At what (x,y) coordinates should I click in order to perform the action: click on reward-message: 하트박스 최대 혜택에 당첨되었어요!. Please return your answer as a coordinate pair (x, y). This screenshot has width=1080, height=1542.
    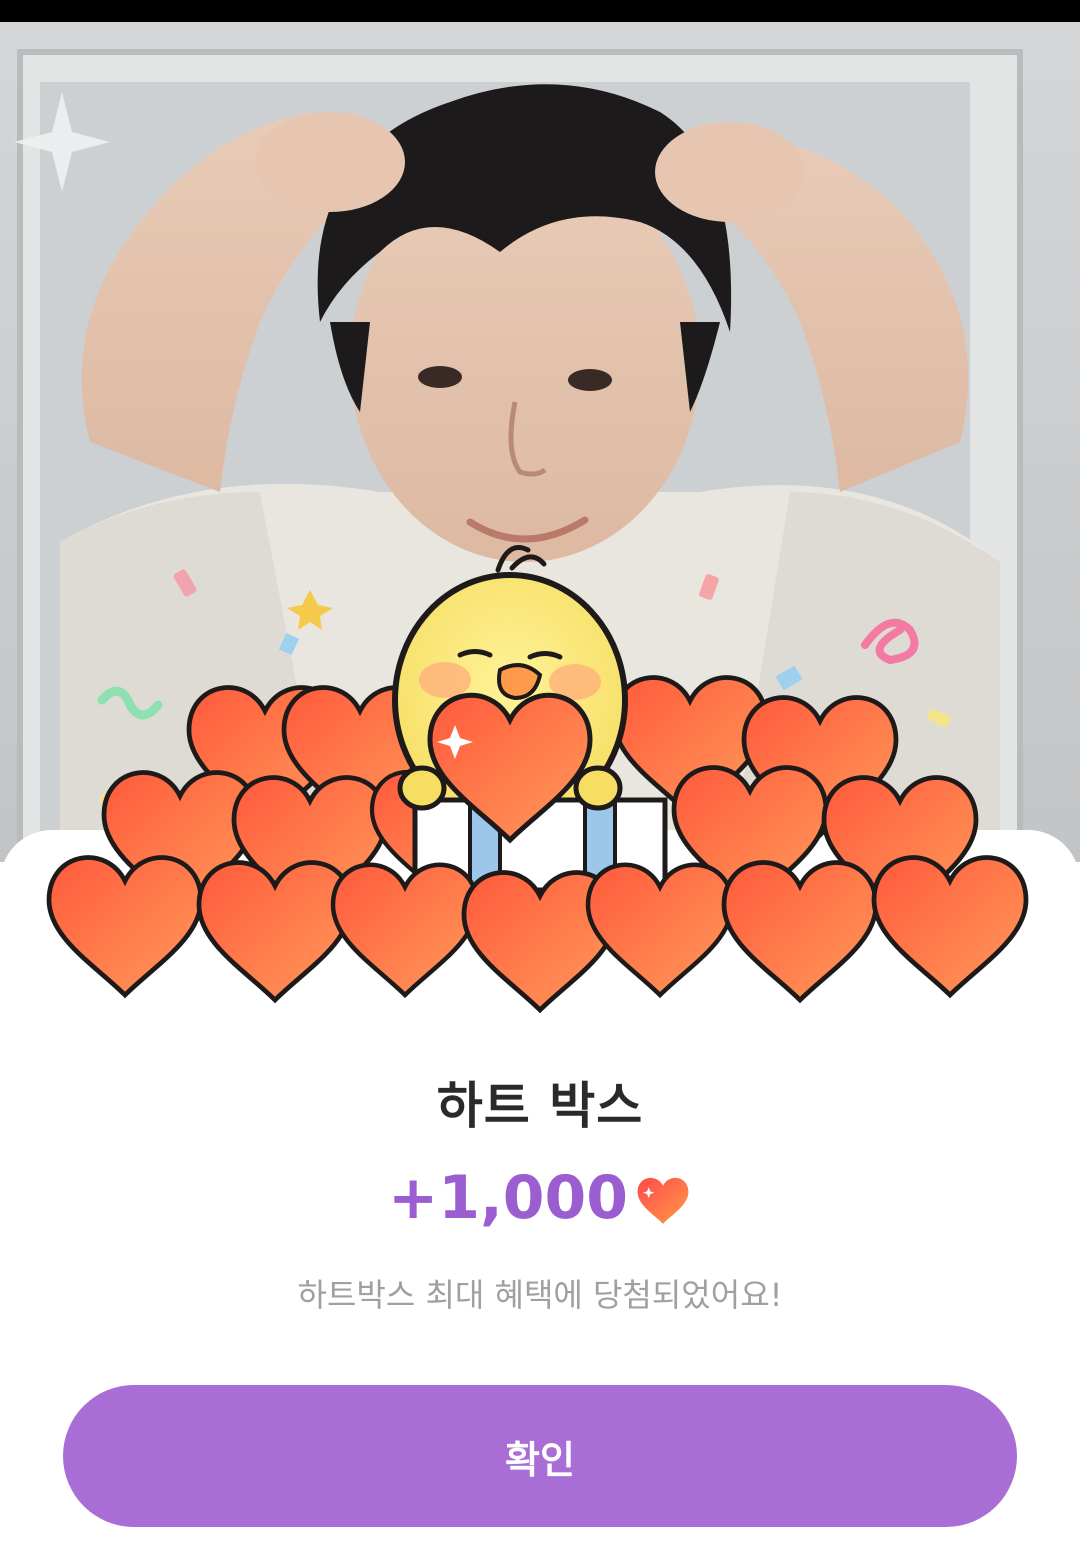
    Looking at the image, I should click on (540, 1295).